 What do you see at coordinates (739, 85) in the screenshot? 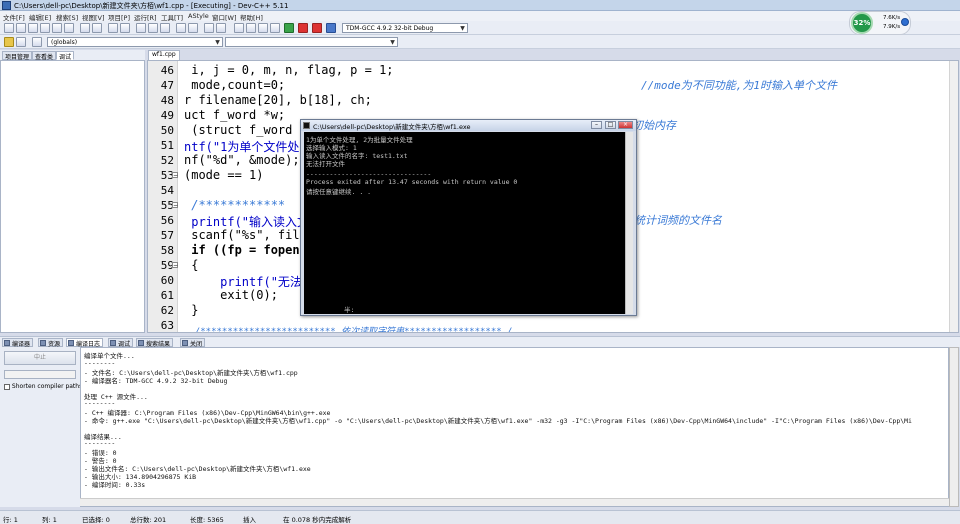
I see `inline-comment: //mode为不同功能,为1时输入单个文件` at bounding box center [739, 85].